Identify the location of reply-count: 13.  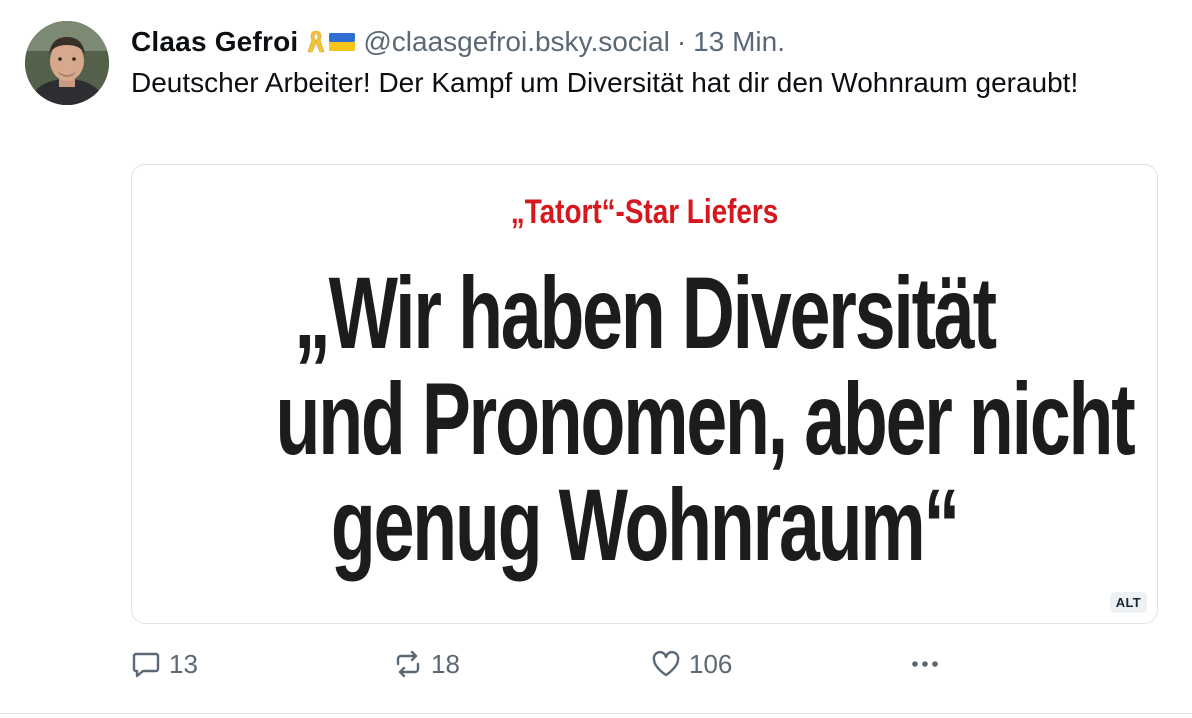
(183, 663).